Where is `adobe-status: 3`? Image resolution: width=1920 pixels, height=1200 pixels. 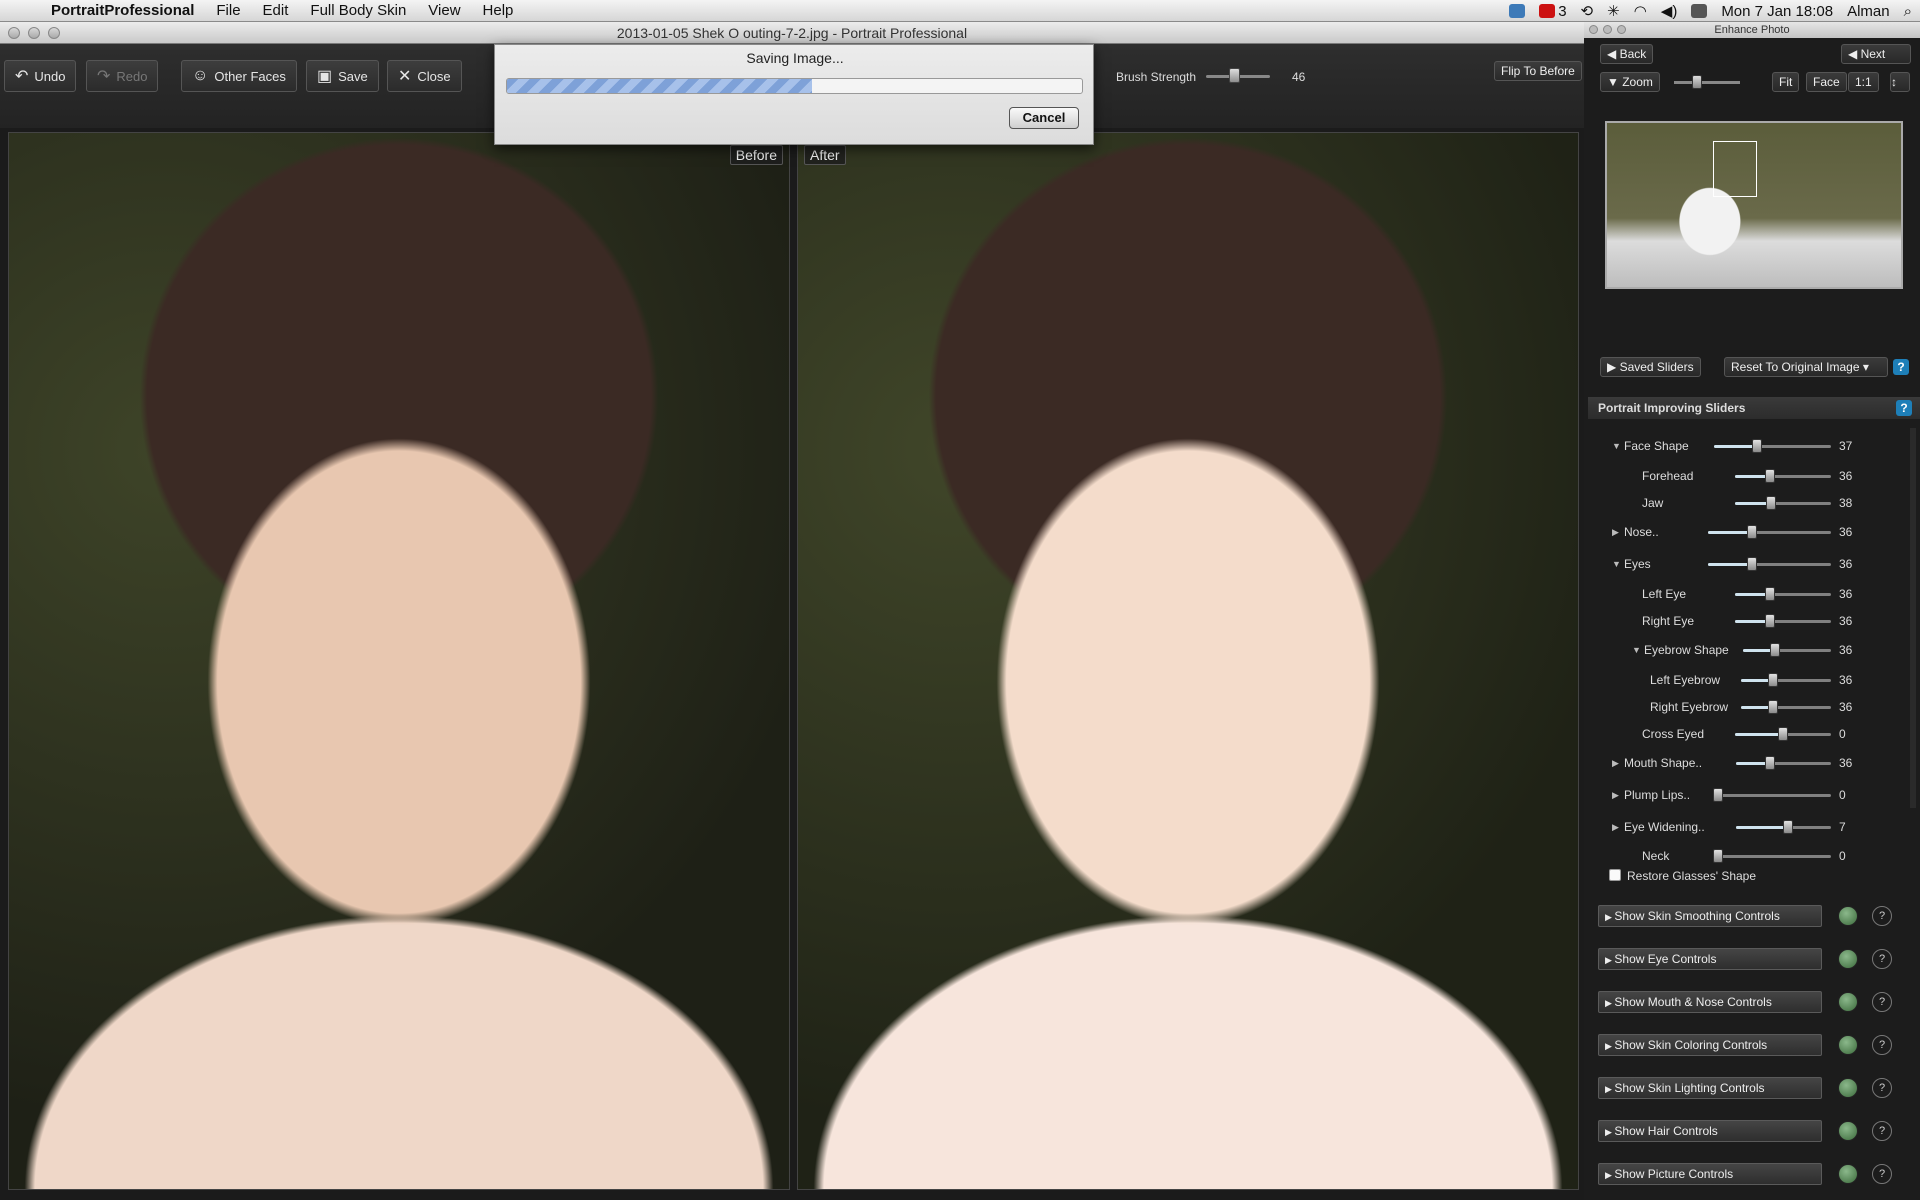 adobe-status: 3 is located at coordinates (1553, 11).